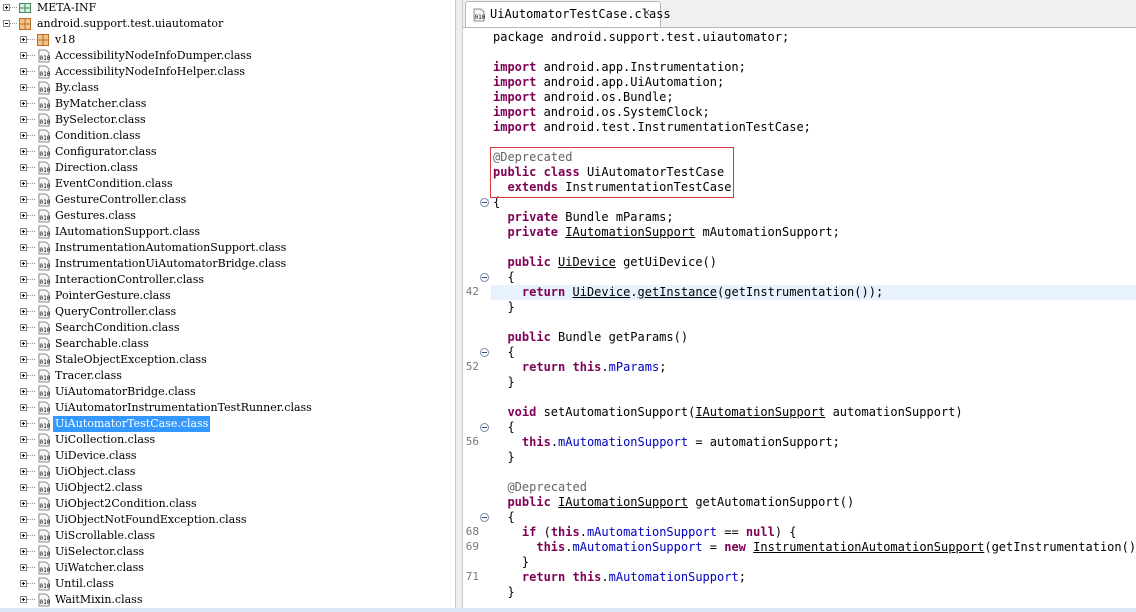  What do you see at coordinates (227, 24) in the screenshot?
I see `tree-item-package: android.support.test.uiautomator` at bounding box center [227, 24].